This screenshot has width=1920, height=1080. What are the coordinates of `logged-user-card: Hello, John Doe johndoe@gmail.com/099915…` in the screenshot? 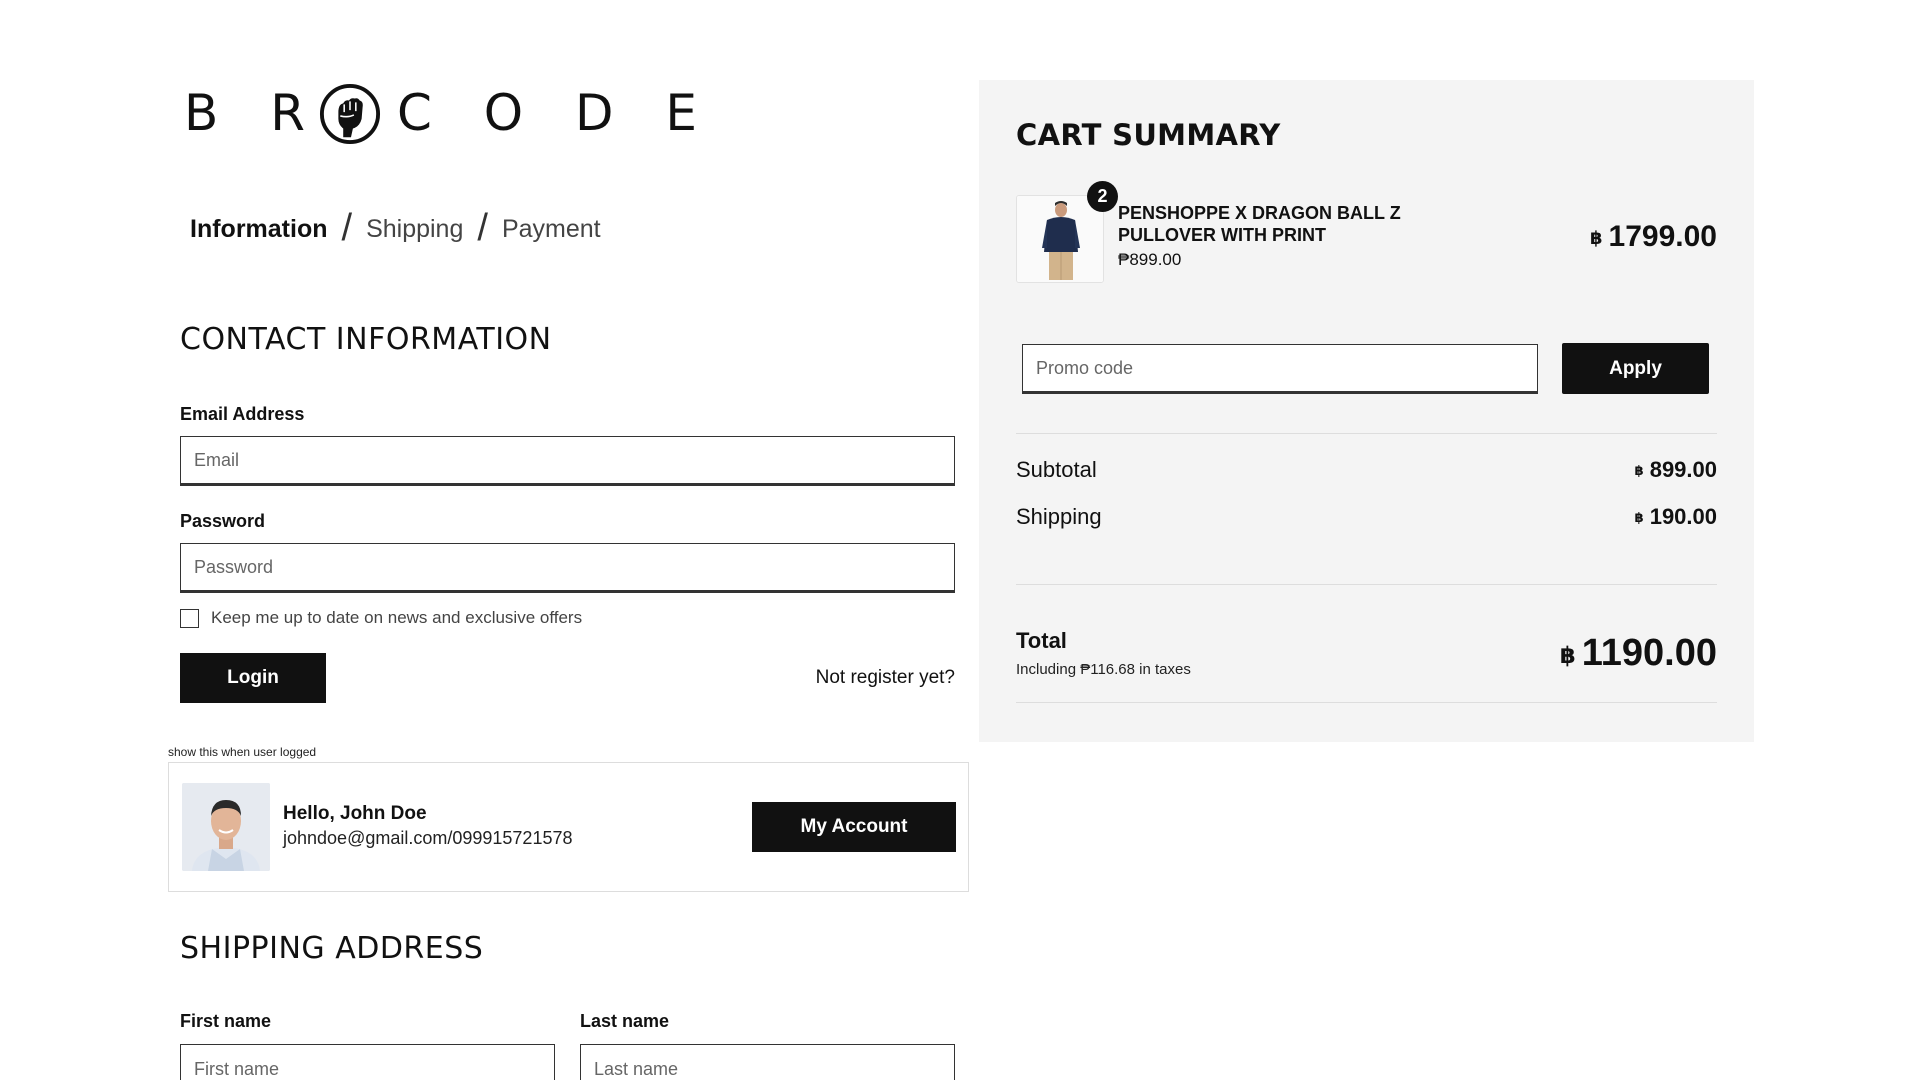 It's located at (568, 827).